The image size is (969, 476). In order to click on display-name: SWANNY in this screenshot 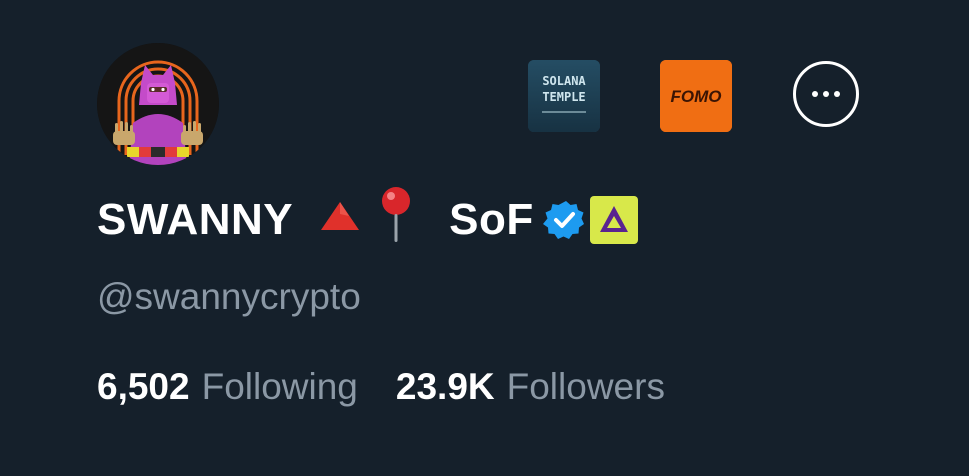, I will do `click(195, 219)`.